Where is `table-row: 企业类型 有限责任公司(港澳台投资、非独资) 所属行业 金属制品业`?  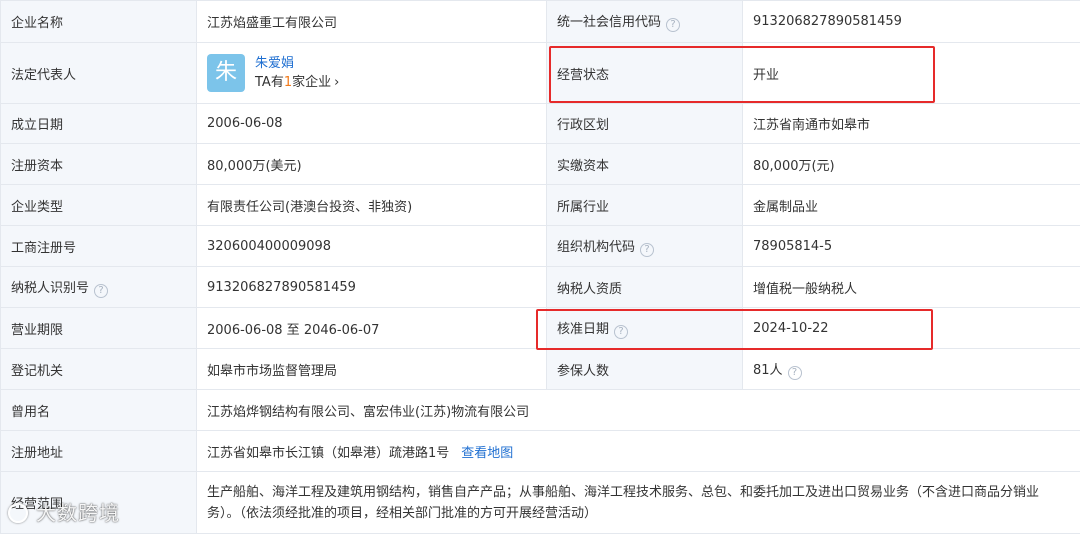 table-row: 企业类型 有限责任公司(港澳台投资、非独资) 所属行业 金属制品业 is located at coordinates (540, 205).